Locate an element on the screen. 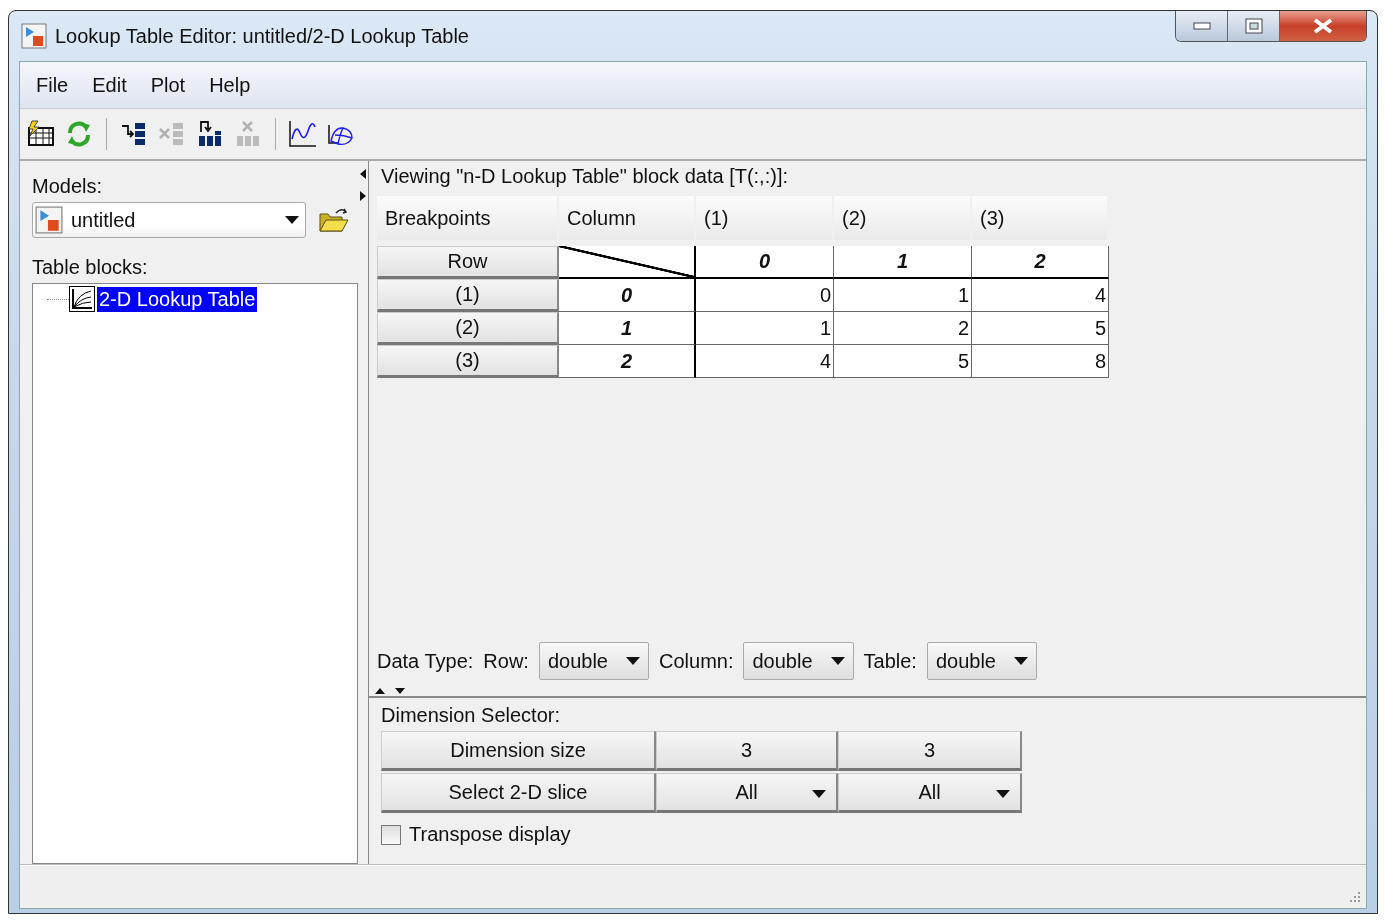 The image size is (1385, 920). transpose-label: Transpose display is located at coordinates (490, 834).